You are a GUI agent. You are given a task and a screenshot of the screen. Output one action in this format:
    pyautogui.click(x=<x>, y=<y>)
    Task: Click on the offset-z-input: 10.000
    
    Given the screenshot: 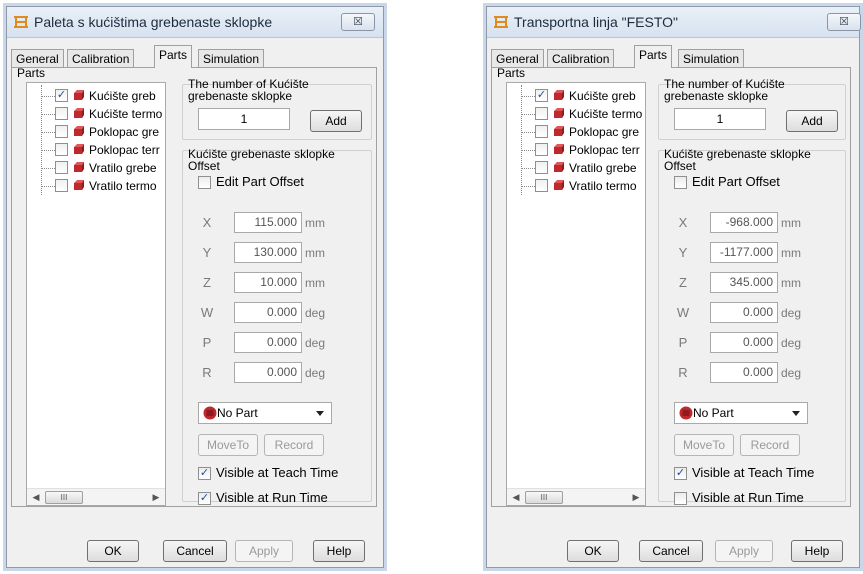 What is the action you would take?
    pyautogui.click(x=268, y=282)
    